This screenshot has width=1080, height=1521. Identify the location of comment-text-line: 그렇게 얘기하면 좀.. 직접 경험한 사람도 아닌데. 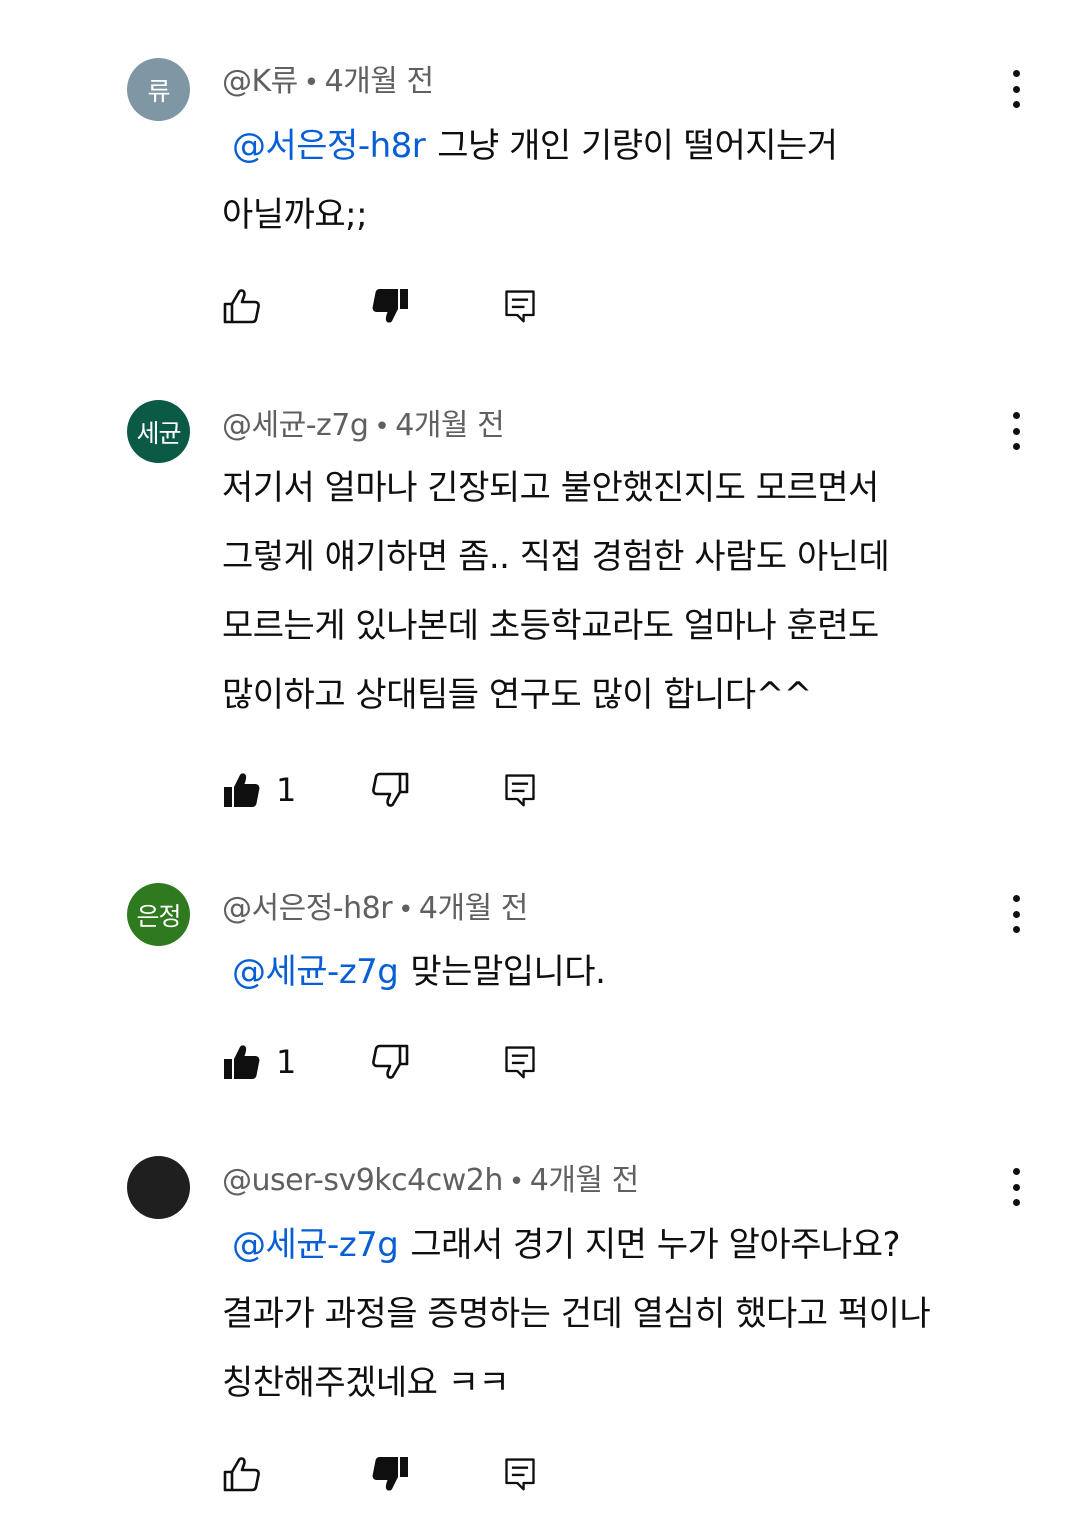
(556, 557).